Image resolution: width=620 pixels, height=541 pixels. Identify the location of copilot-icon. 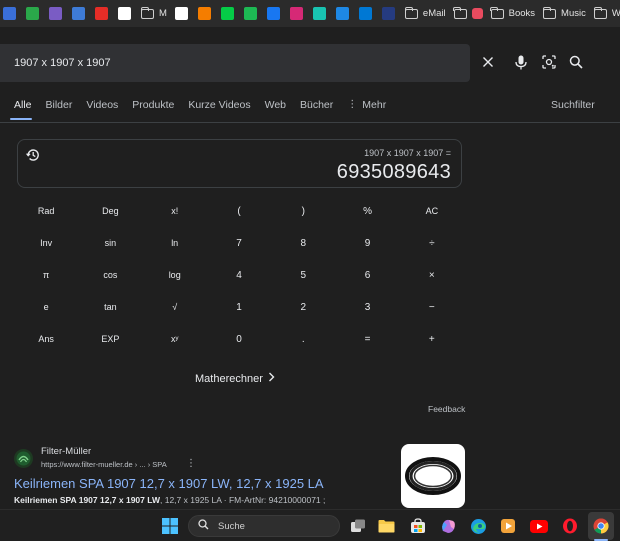
(448, 526).